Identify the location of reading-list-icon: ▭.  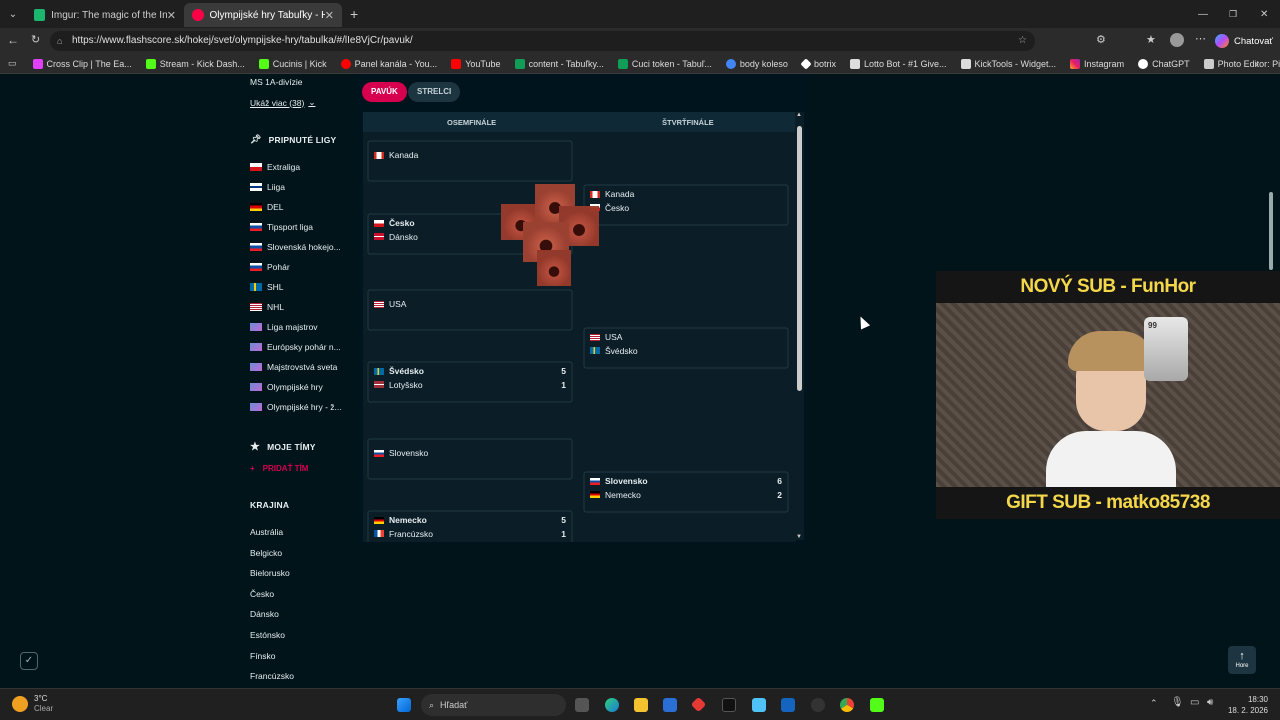
(12, 63).